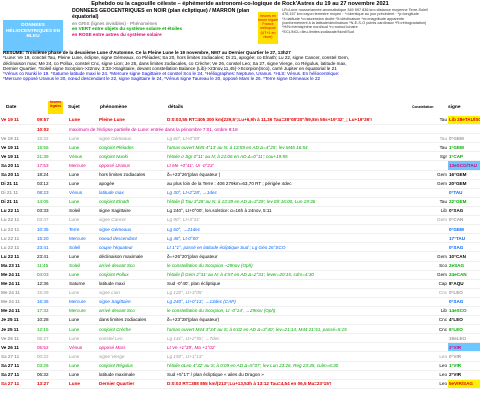  What do you see at coordinates (291, 356) in the screenshot?
I see `details-cell: Lg 150°, Lt+1°13'` at bounding box center [291, 356].